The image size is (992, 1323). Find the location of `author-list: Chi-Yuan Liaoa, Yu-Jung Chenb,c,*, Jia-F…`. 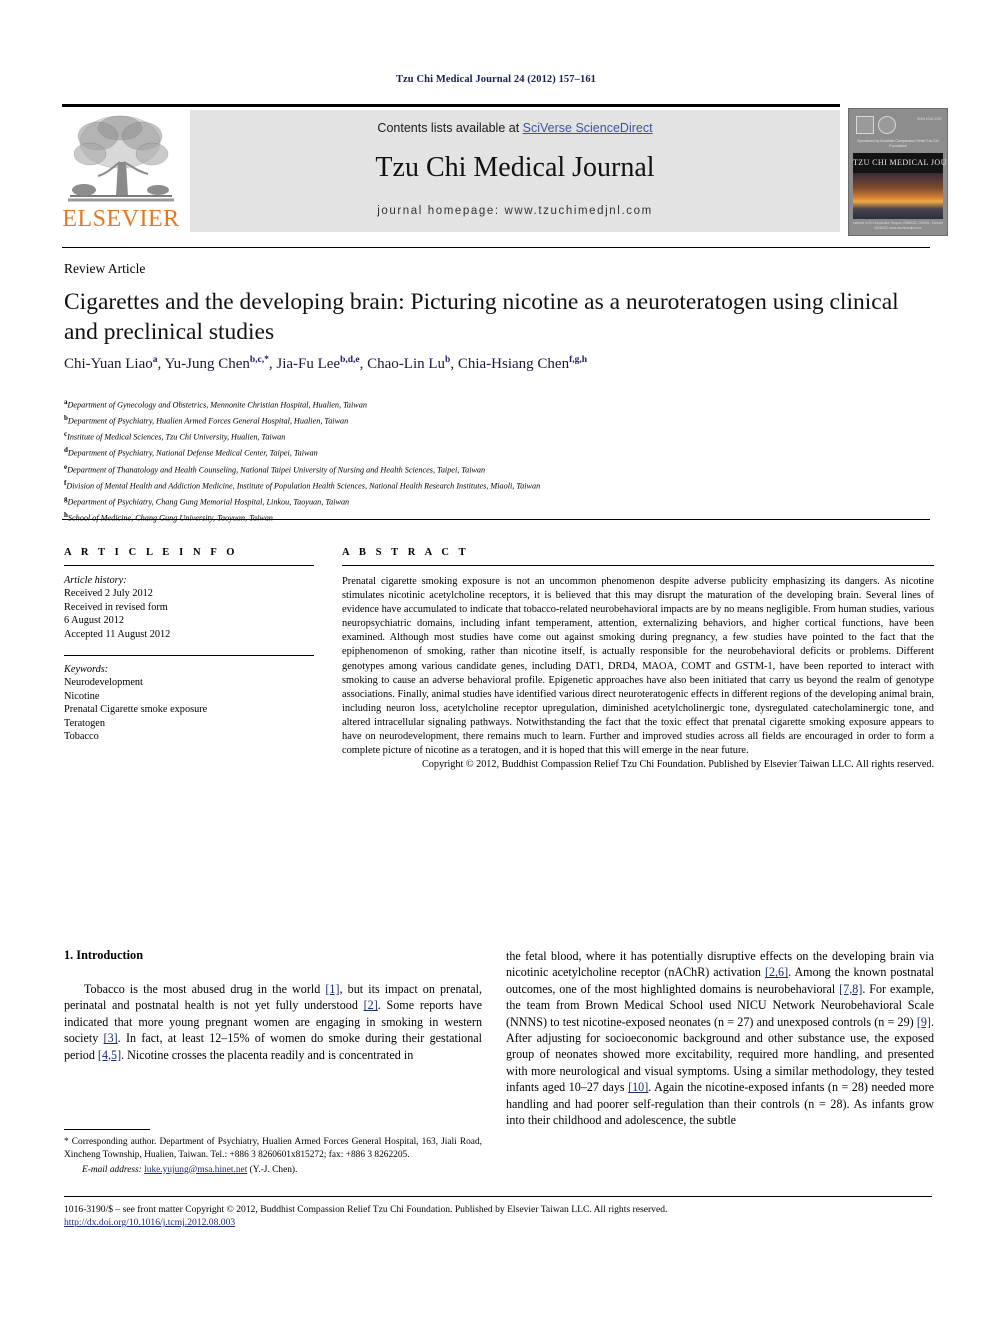

author-list: Chi-Yuan Liaoa, Yu-Jung Chenb,c,*, Jia-F… is located at coordinates (326, 363).